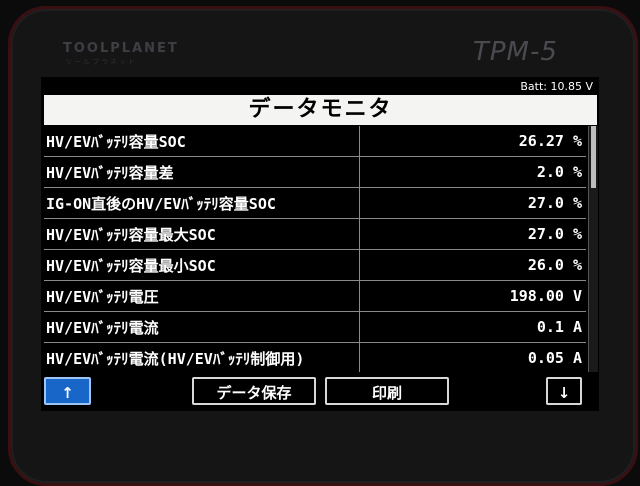 The width and height of the screenshot is (640, 486). What do you see at coordinates (556, 86) in the screenshot?
I see `battery-status: Batt: 10.85 V` at bounding box center [556, 86].